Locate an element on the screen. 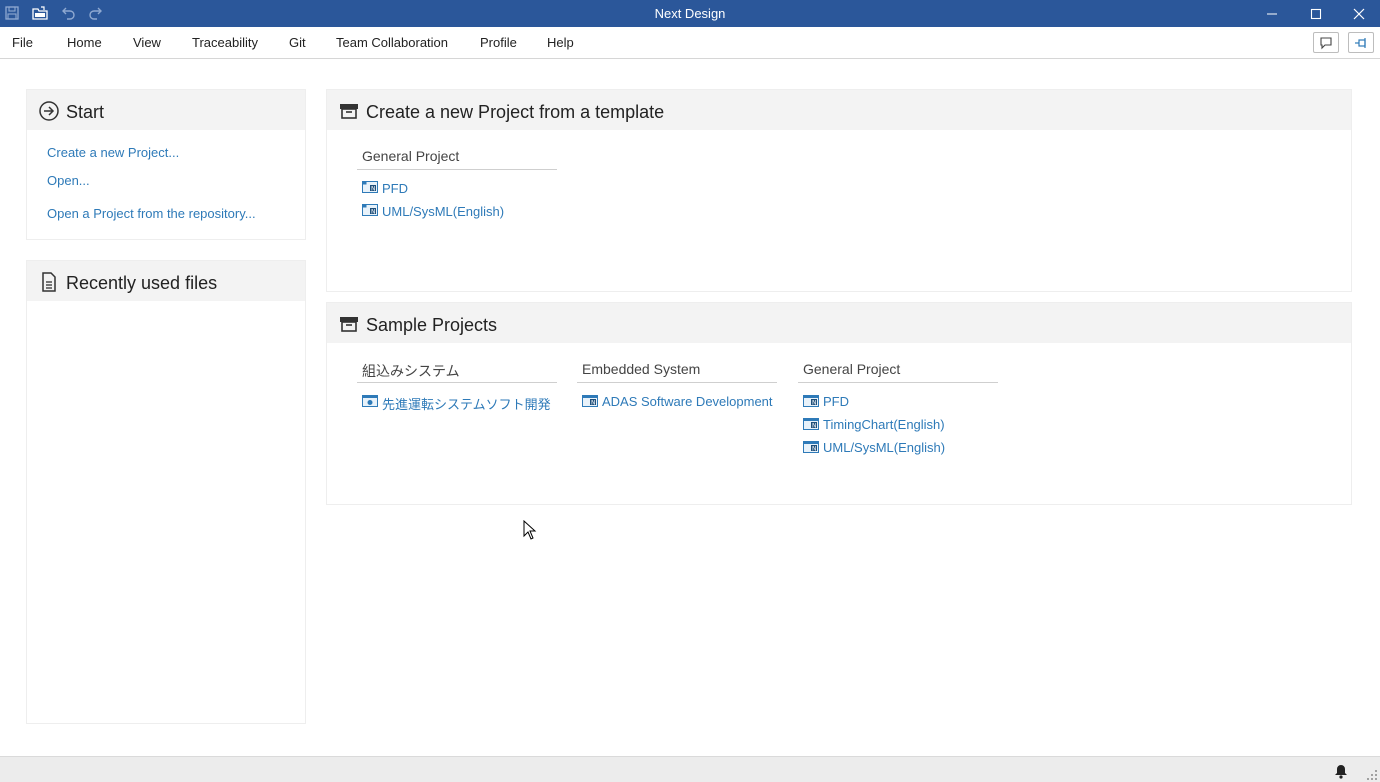  pin-icon is located at coordinates (1360, 42).